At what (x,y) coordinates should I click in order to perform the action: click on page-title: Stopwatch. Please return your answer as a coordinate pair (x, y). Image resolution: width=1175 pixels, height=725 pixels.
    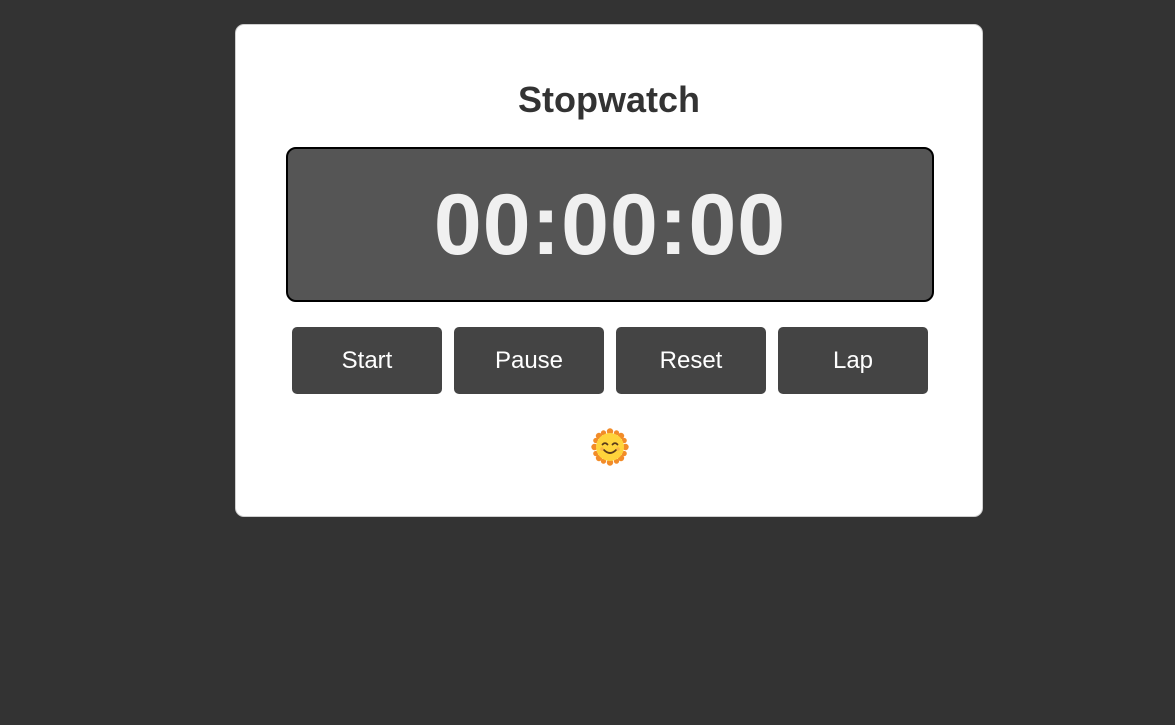
    Looking at the image, I should click on (608, 99).